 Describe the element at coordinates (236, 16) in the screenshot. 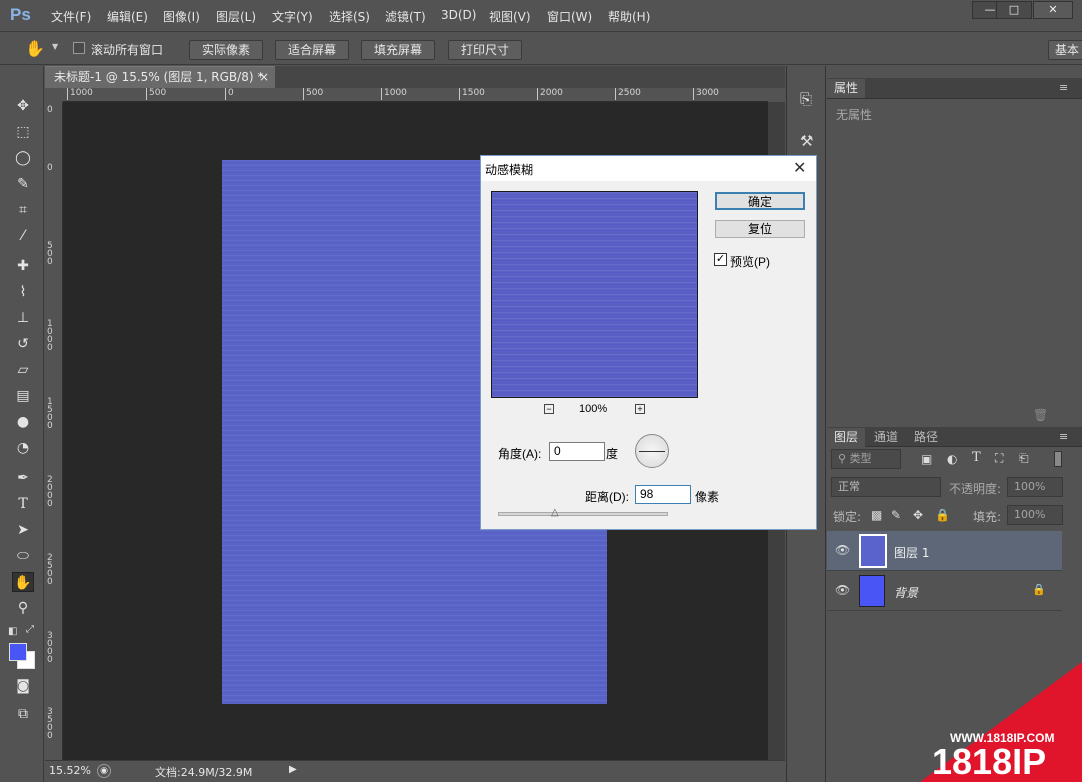

I see `menu-layer: 图层(L)` at that location.